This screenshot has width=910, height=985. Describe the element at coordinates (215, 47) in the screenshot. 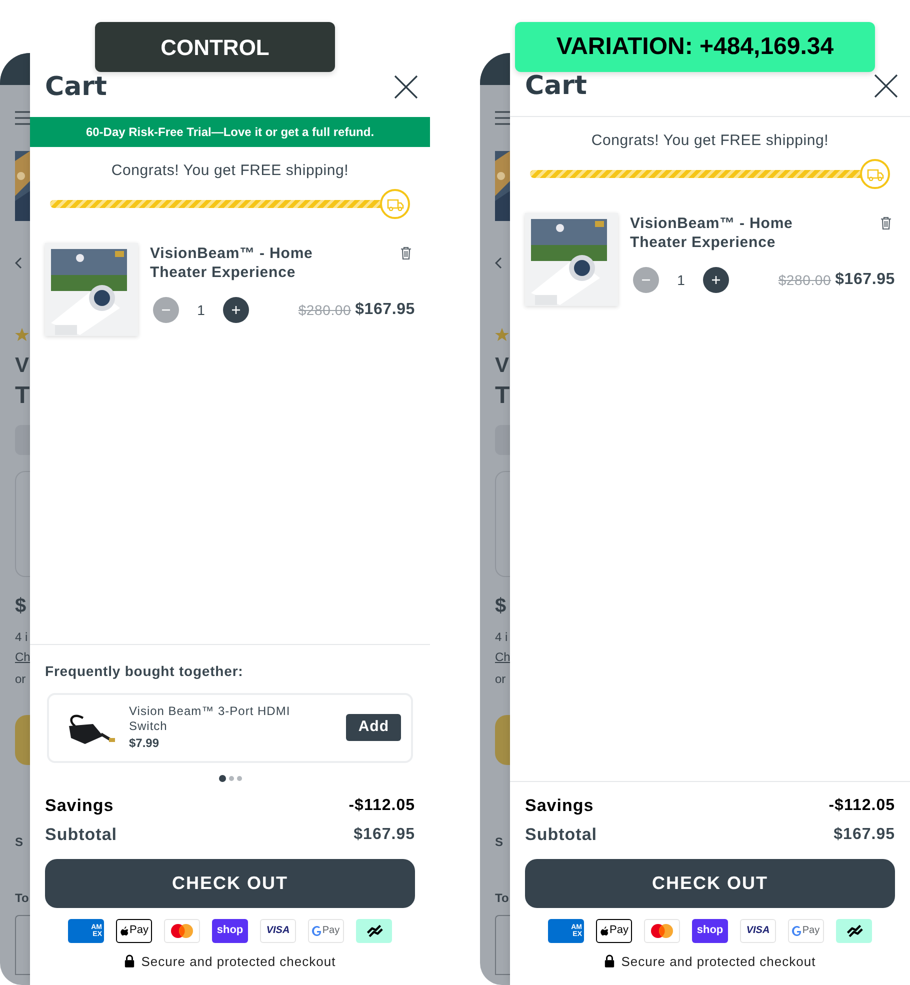

I see `variant-badge: CONTROL` at that location.